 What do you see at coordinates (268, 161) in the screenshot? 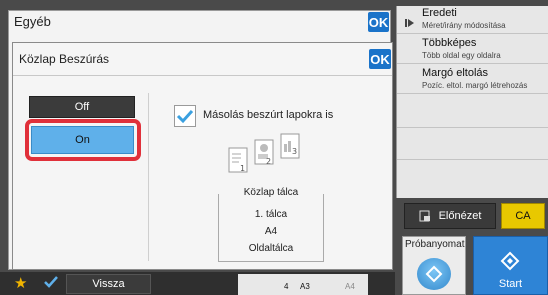
I see `svg-text: 2` at bounding box center [268, 161].